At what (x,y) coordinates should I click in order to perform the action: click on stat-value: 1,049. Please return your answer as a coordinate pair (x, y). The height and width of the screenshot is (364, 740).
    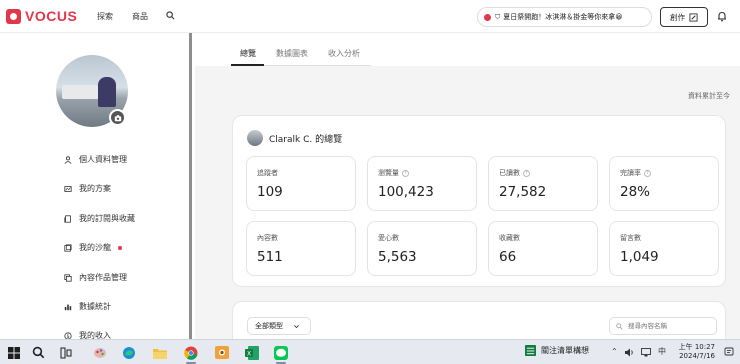
    Looking at the image, I should click on (639, 257).